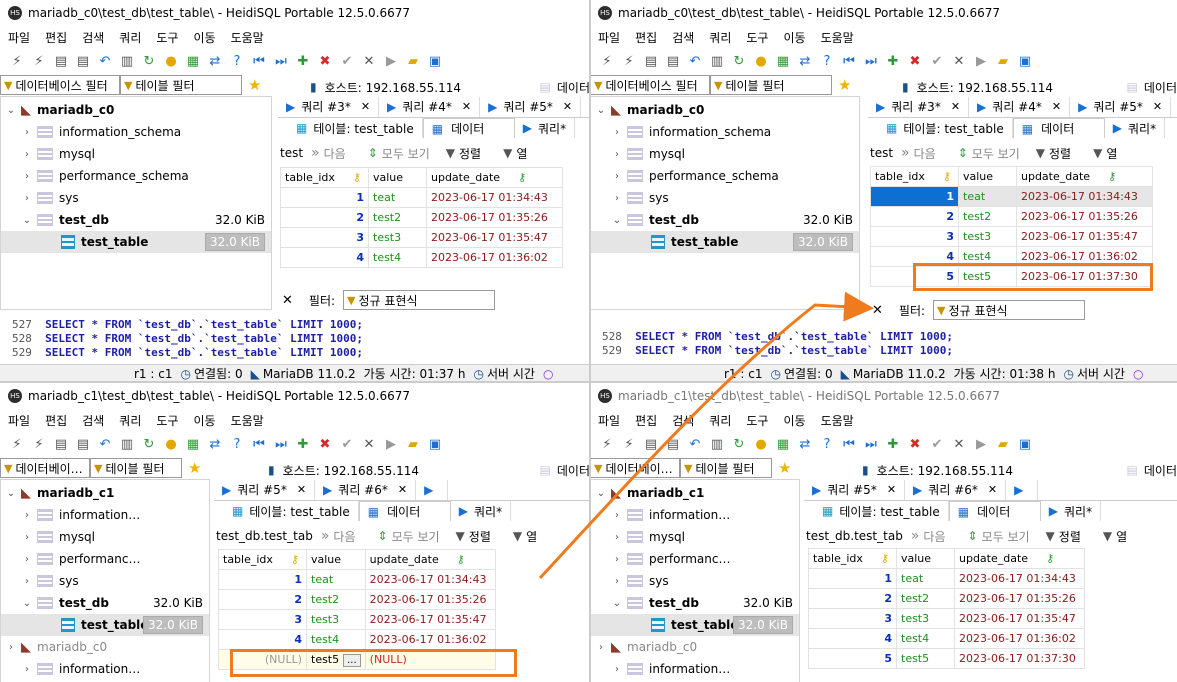  I want to click on query-tab-overflow: ▶, so click(432, 489).